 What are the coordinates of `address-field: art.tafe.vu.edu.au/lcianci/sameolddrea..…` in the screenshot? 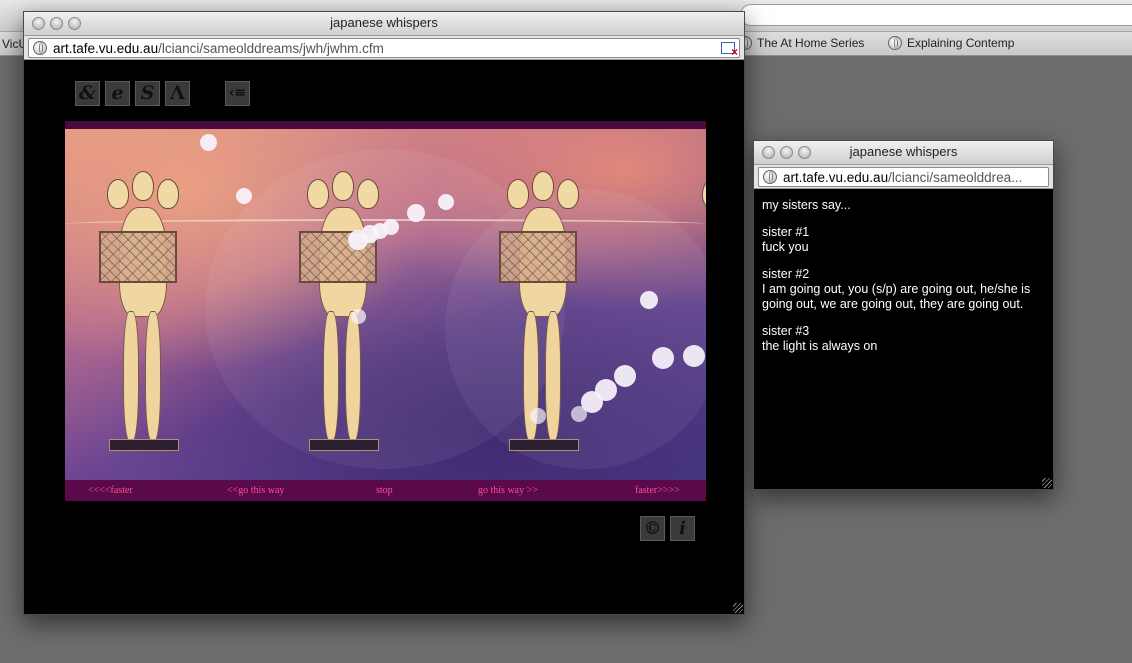 It's located at (903, 177).